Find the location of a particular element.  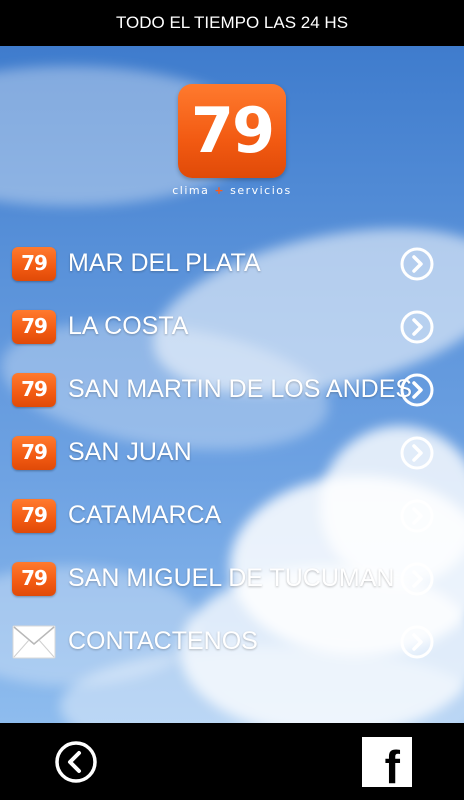

menu-item-contactenos: CONTACTENOS is located at coordinates (232, 641).